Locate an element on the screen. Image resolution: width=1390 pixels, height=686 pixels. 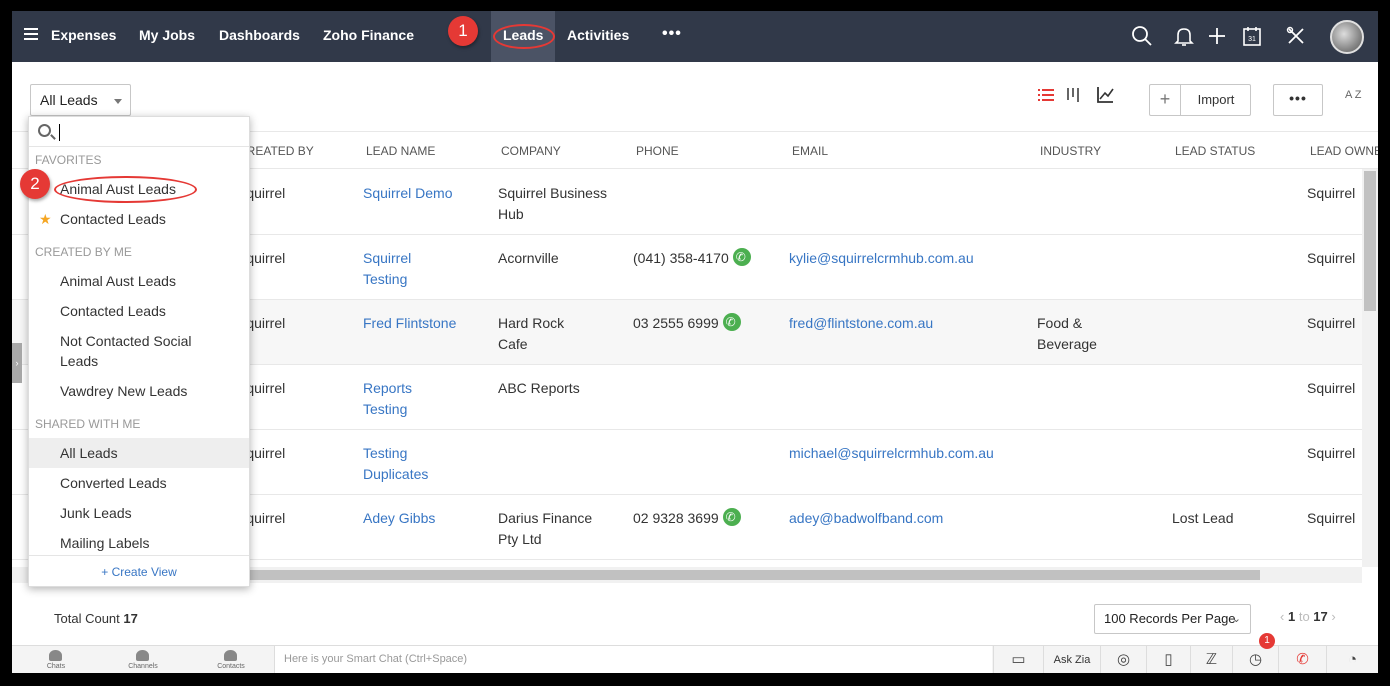
chevron-down-icon: ⌄ is located at coordinates (1236, 619).